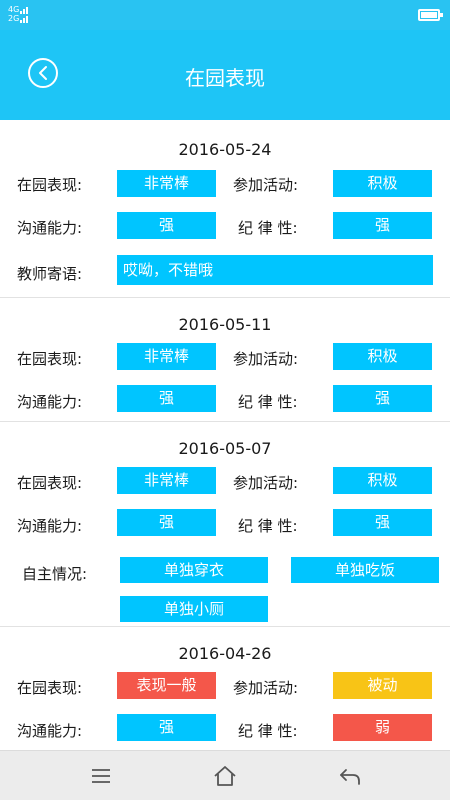 This screenshot has height=800, width=450. I want to click on menu-button, so click(101, 776).